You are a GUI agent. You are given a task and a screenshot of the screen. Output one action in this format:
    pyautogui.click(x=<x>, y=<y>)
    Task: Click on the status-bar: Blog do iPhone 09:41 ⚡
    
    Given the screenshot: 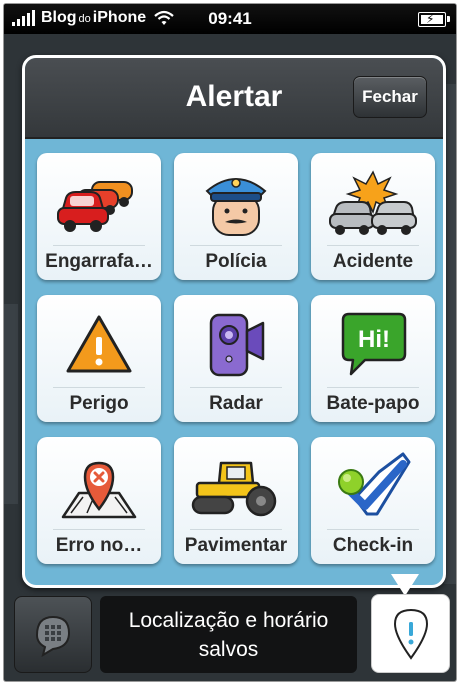 What is the action you would take?
    pyautogui.click(x=230, y=19)
    